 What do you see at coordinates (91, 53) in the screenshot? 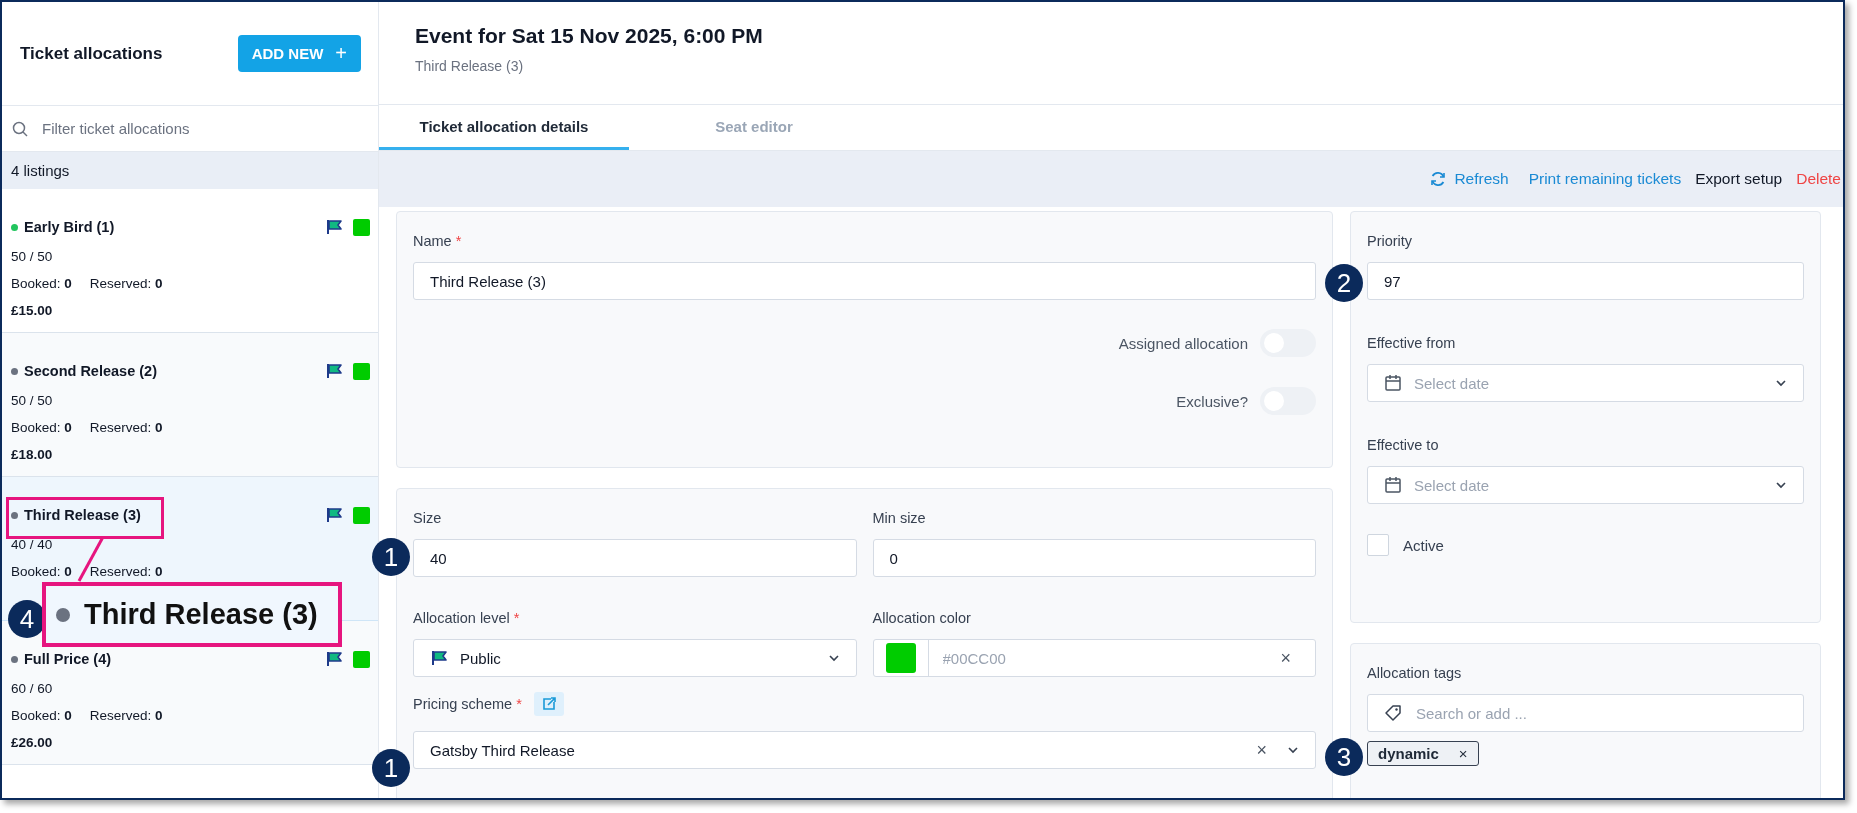
I see `sidebar-title: Ticket allocations` at bounding box center [91, 53].